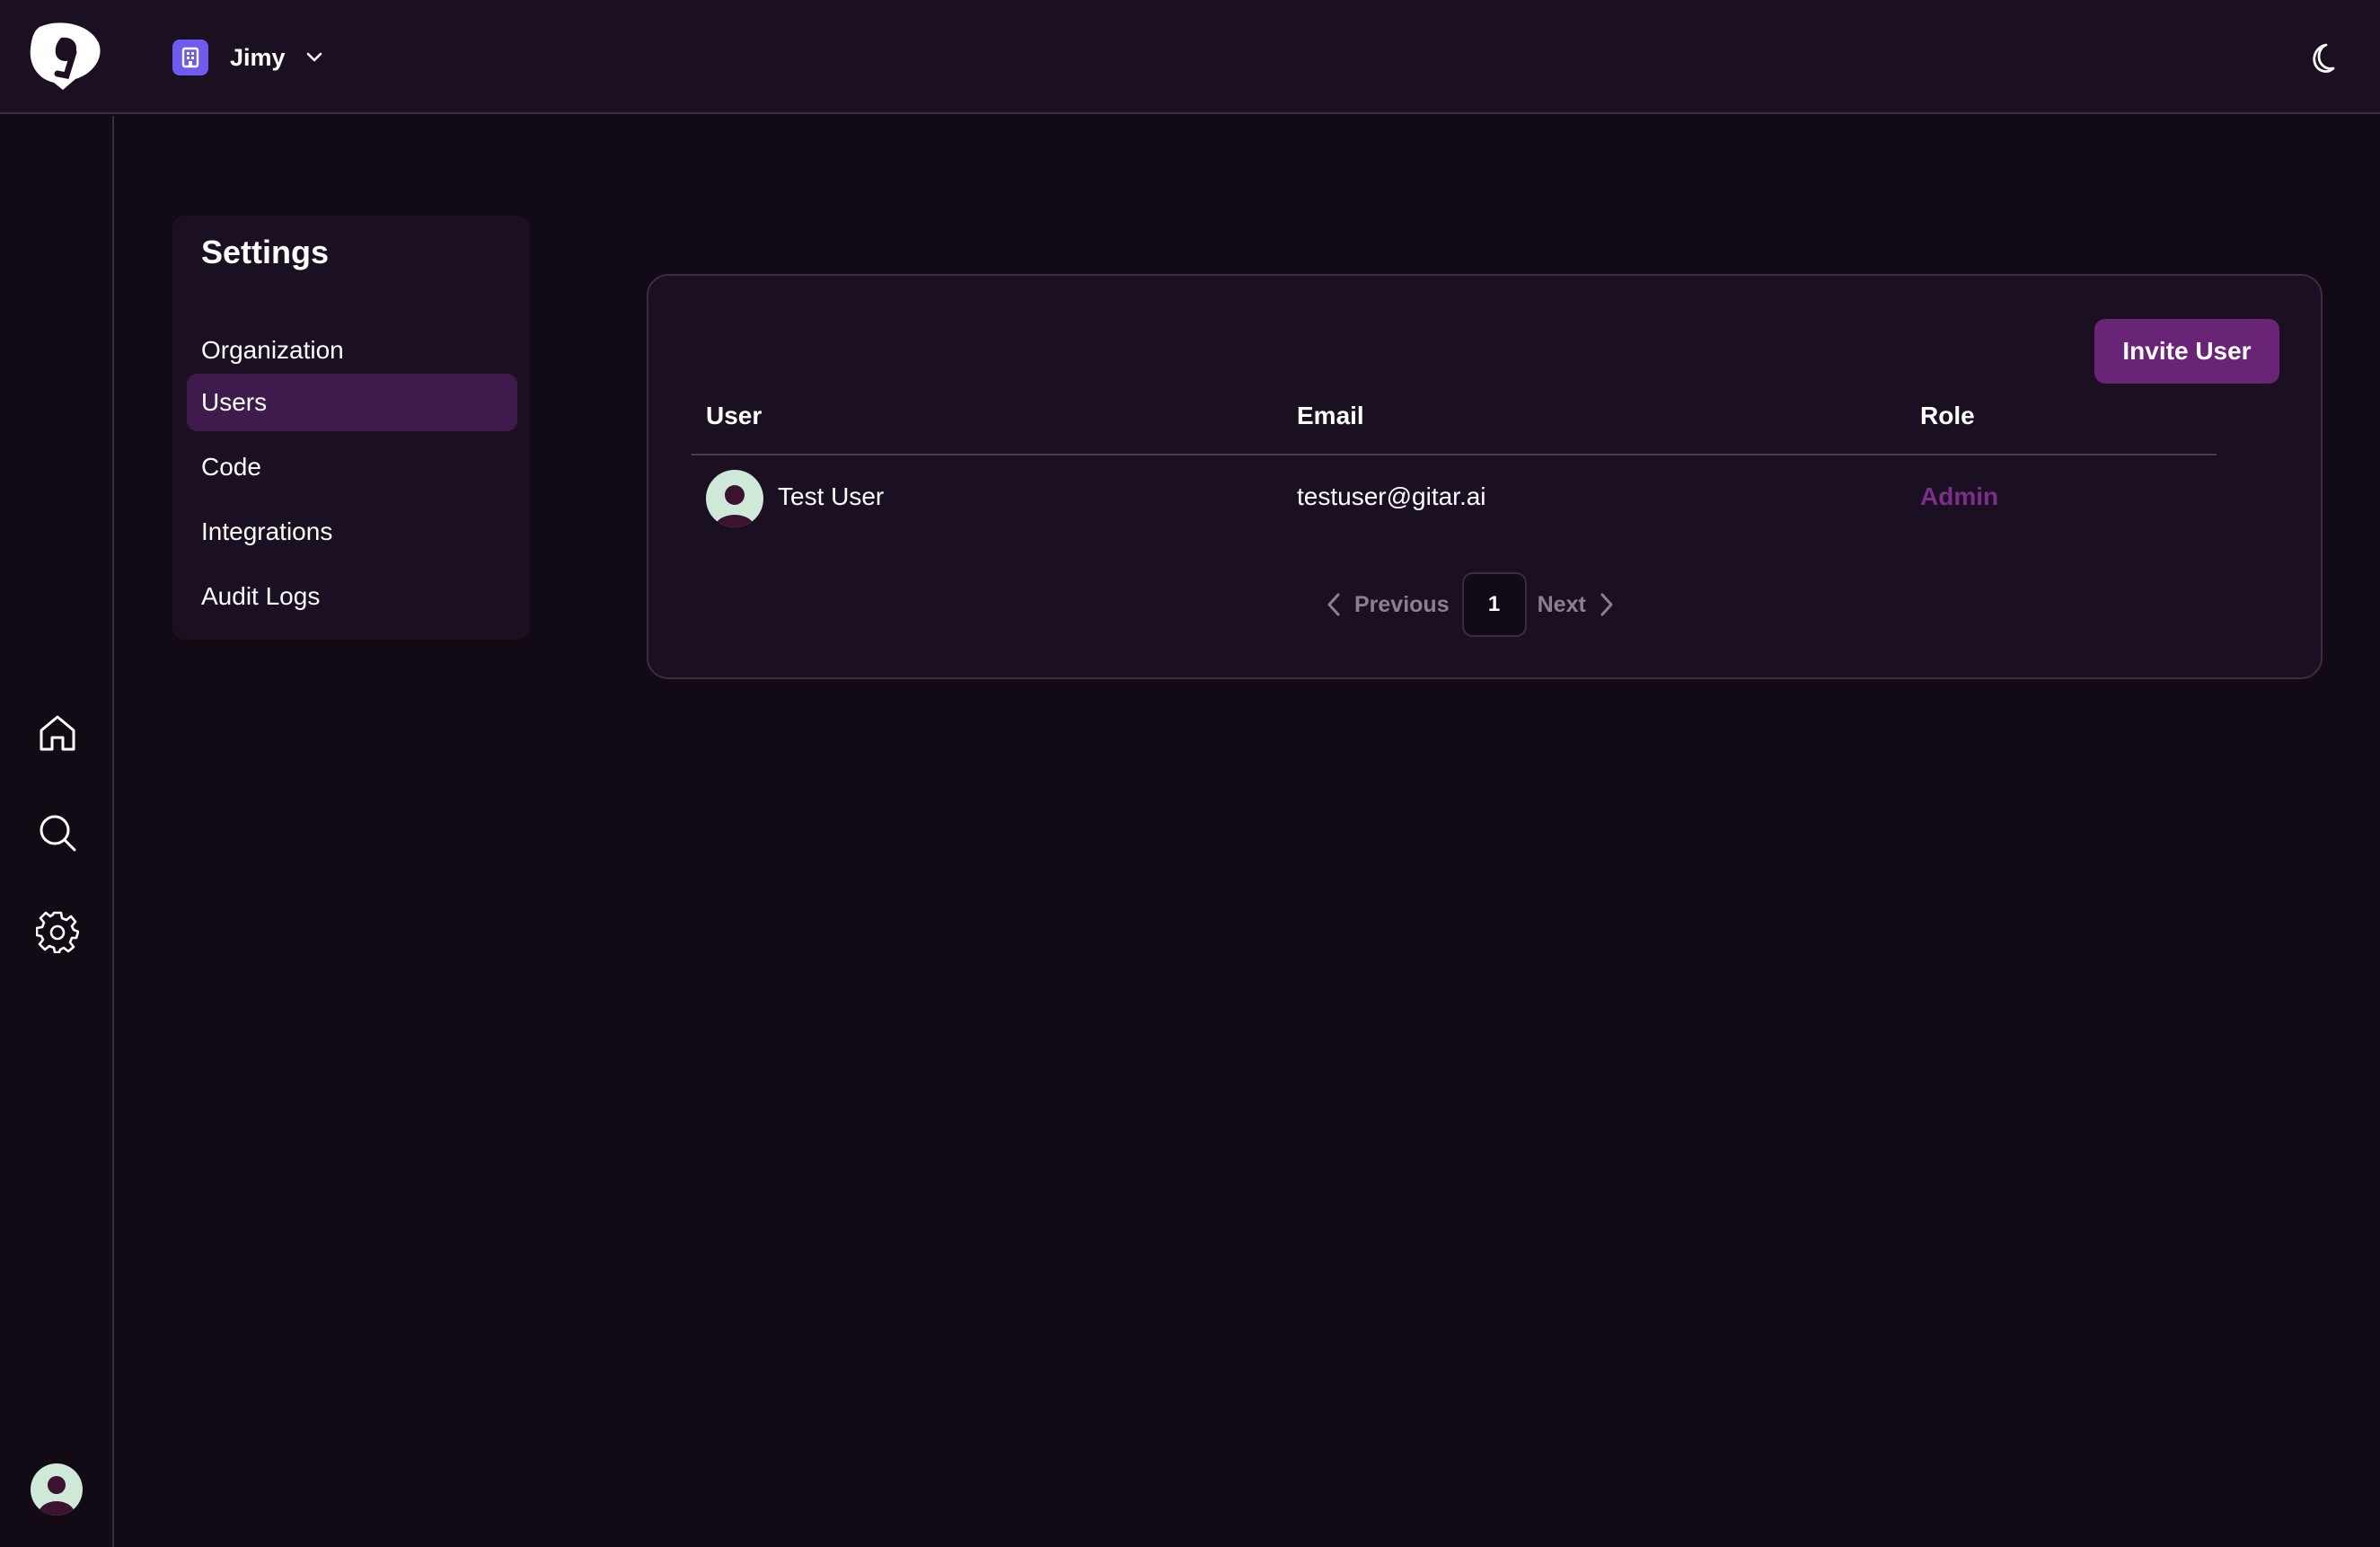 This screenshot has height=1547, width=2380. I want to click on previous-page-button: Previous, so click(1382, 605).